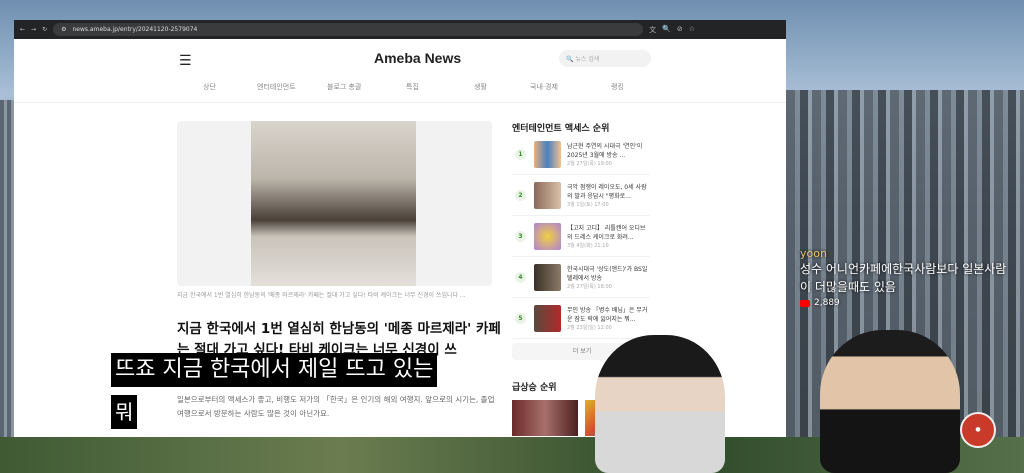 Image resolution: width=1024 pixels, height=473 pixels. I want to click on reload-icon: ↻, so click(44, 29).